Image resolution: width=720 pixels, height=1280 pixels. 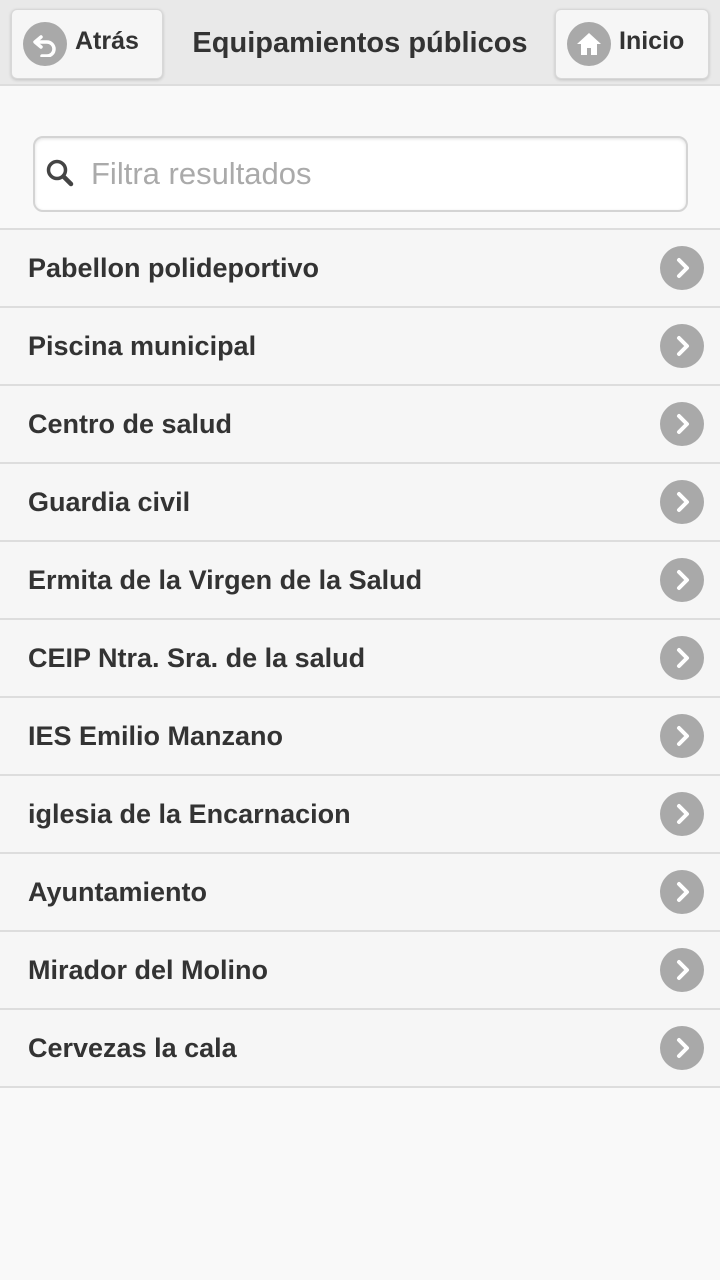 What do you see at coordinates (381, 174) in the screenshot?
I see `search-input` at bounding box center [381, 174].